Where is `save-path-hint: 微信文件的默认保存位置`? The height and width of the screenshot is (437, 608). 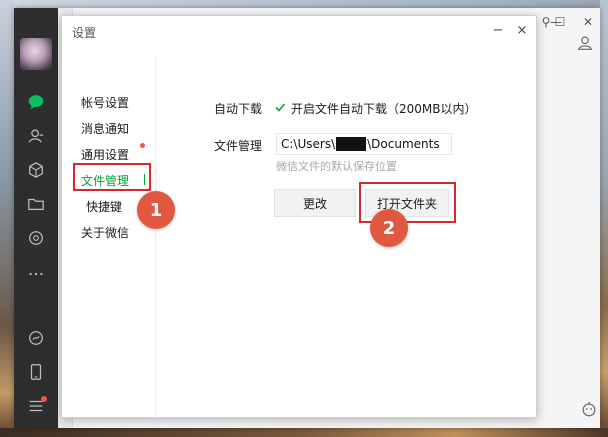 save-path-hint: 微信文件的默认保存位置 is located at coordinates (336, 166).